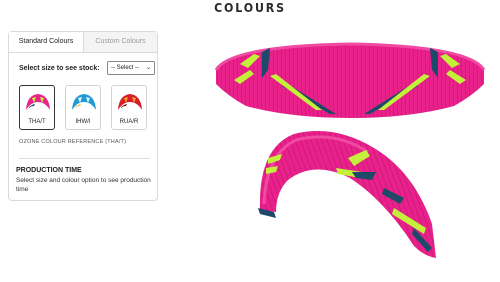 The image size is (500, 282). Describe the element at coordinates (250, 8) in the screenshot. I see `page-title: COLOURS` at that location.